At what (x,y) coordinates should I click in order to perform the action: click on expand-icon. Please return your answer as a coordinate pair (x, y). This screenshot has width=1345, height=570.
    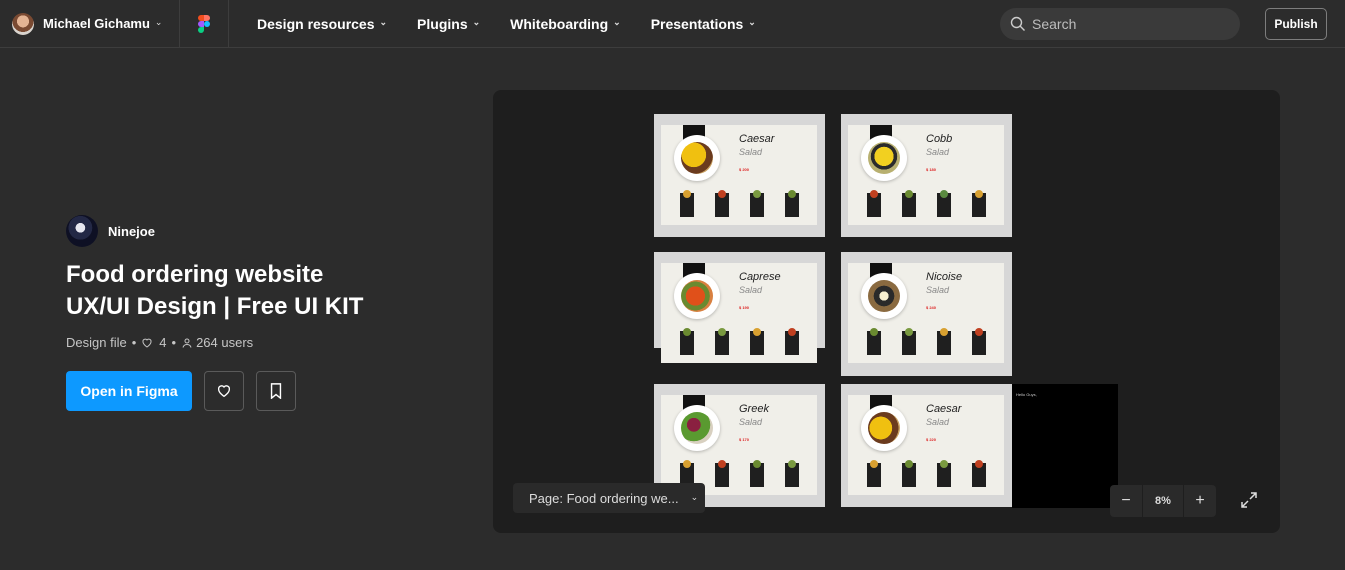
    Looking at the image, I should click on (1249, 500).